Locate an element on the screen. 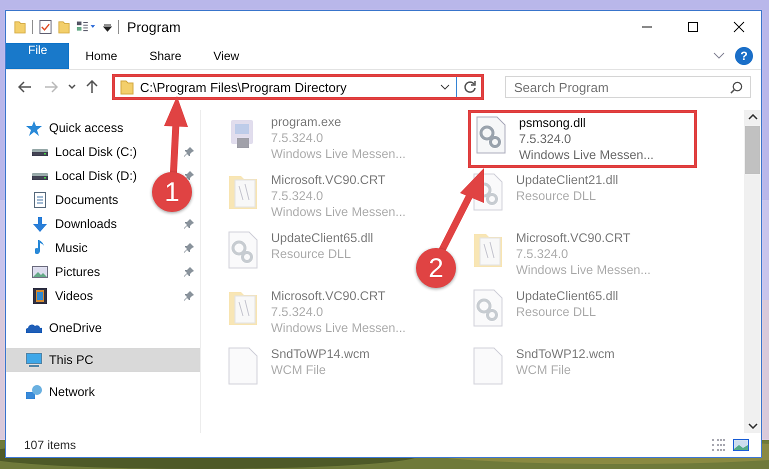  address-bar: C:\Program Files\Program Directory is located at coordinates (298, 87).